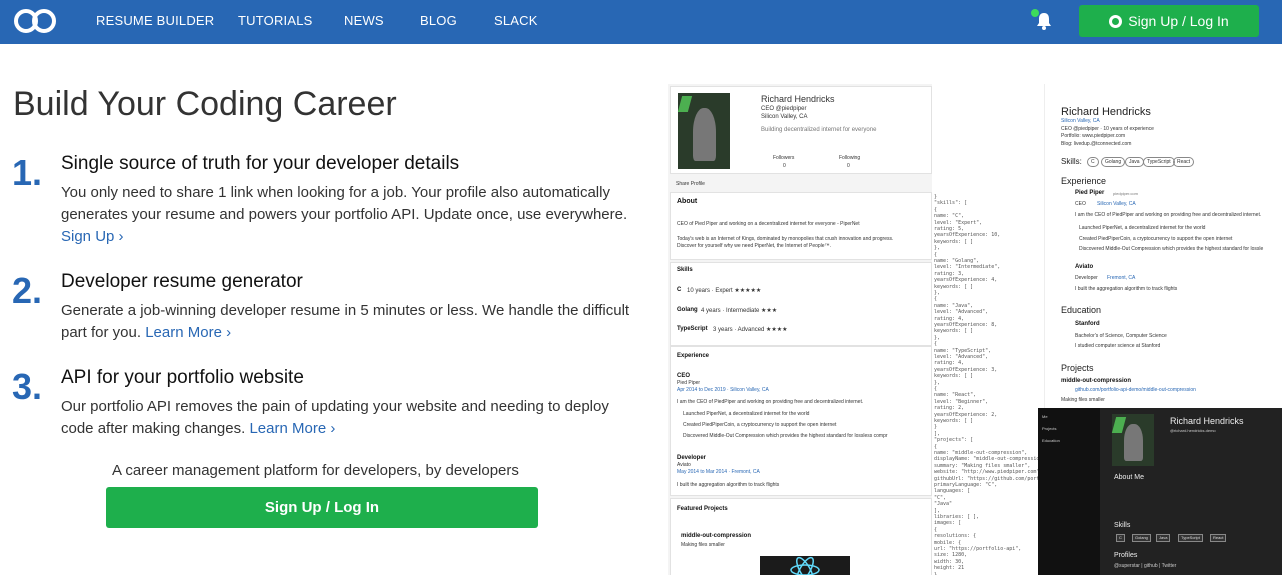 Image resolution: width=1282 pixels, height=575 pixels. Describe the element at coordinates (1087, 324) in the screenshot. I see `resume-school: Stanford` at that location.